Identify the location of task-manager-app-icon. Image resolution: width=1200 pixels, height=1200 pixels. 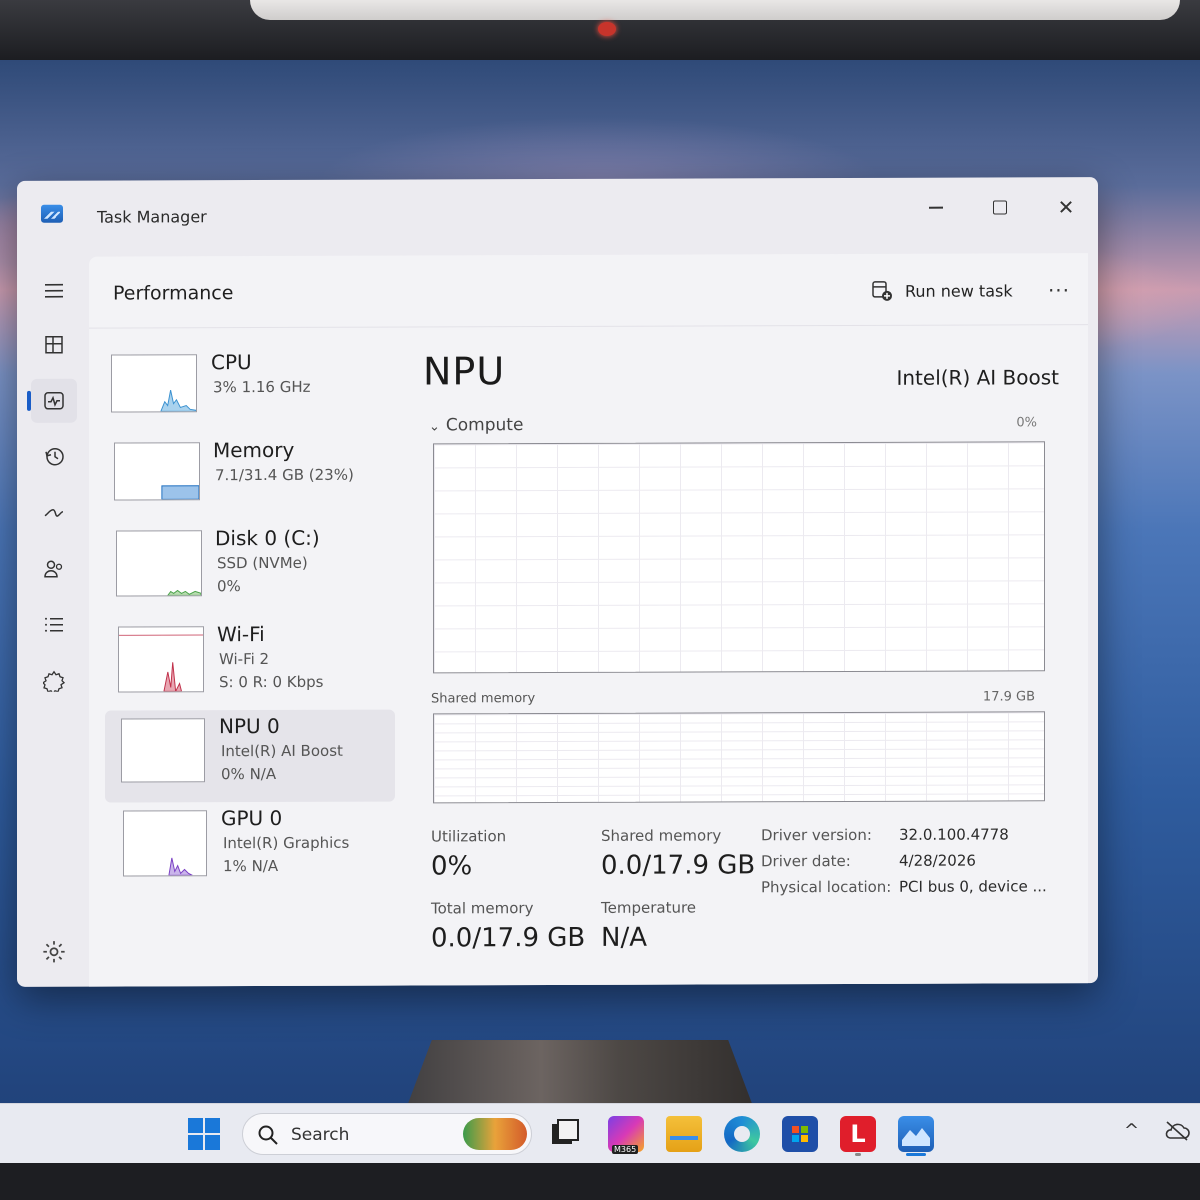
(52, 213).